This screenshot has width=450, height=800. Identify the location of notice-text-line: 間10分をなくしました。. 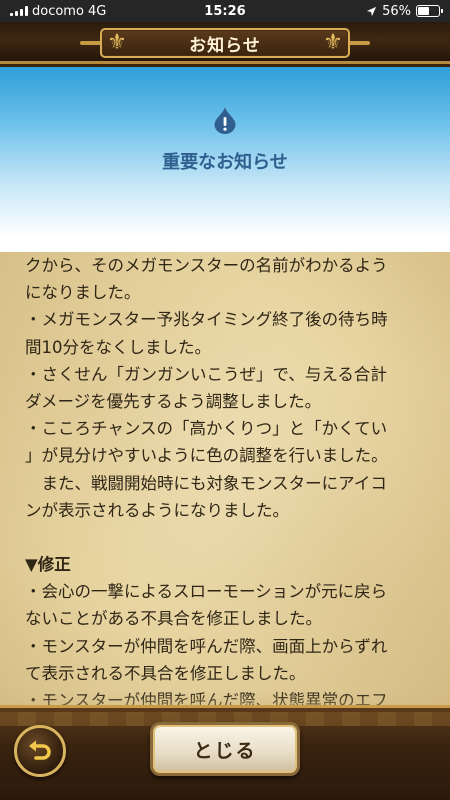
(118, 347).